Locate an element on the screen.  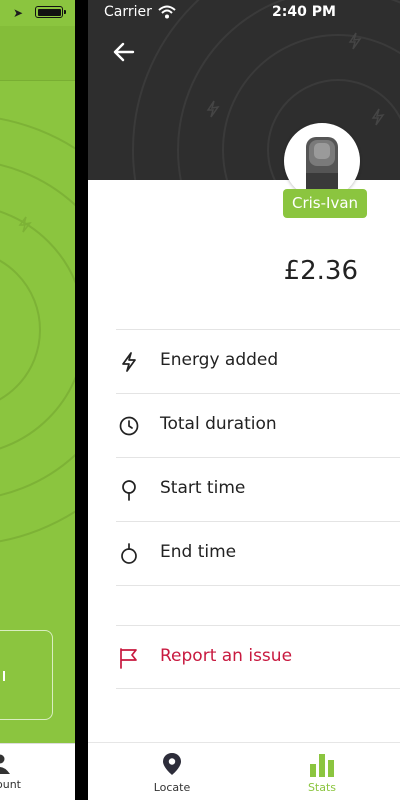
energy-added-label: Energy added is located at coordinates (219, 360).